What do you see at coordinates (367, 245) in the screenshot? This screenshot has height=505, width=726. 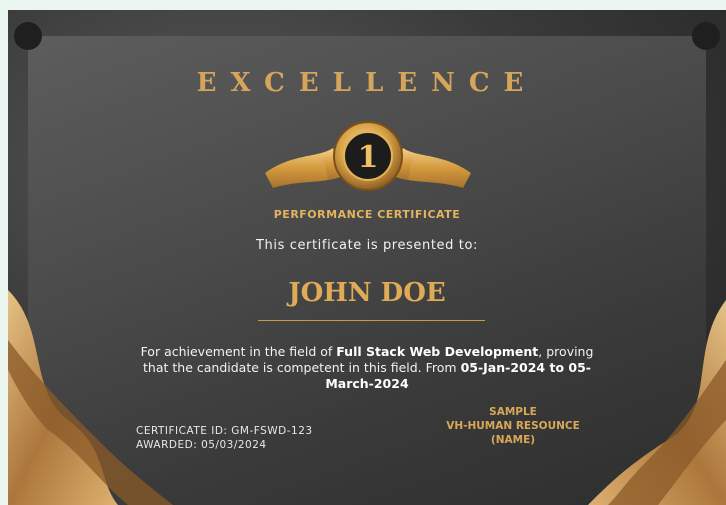 I see `presented-to-text: This certificate is presented to:` at bounding box center [367, 245].